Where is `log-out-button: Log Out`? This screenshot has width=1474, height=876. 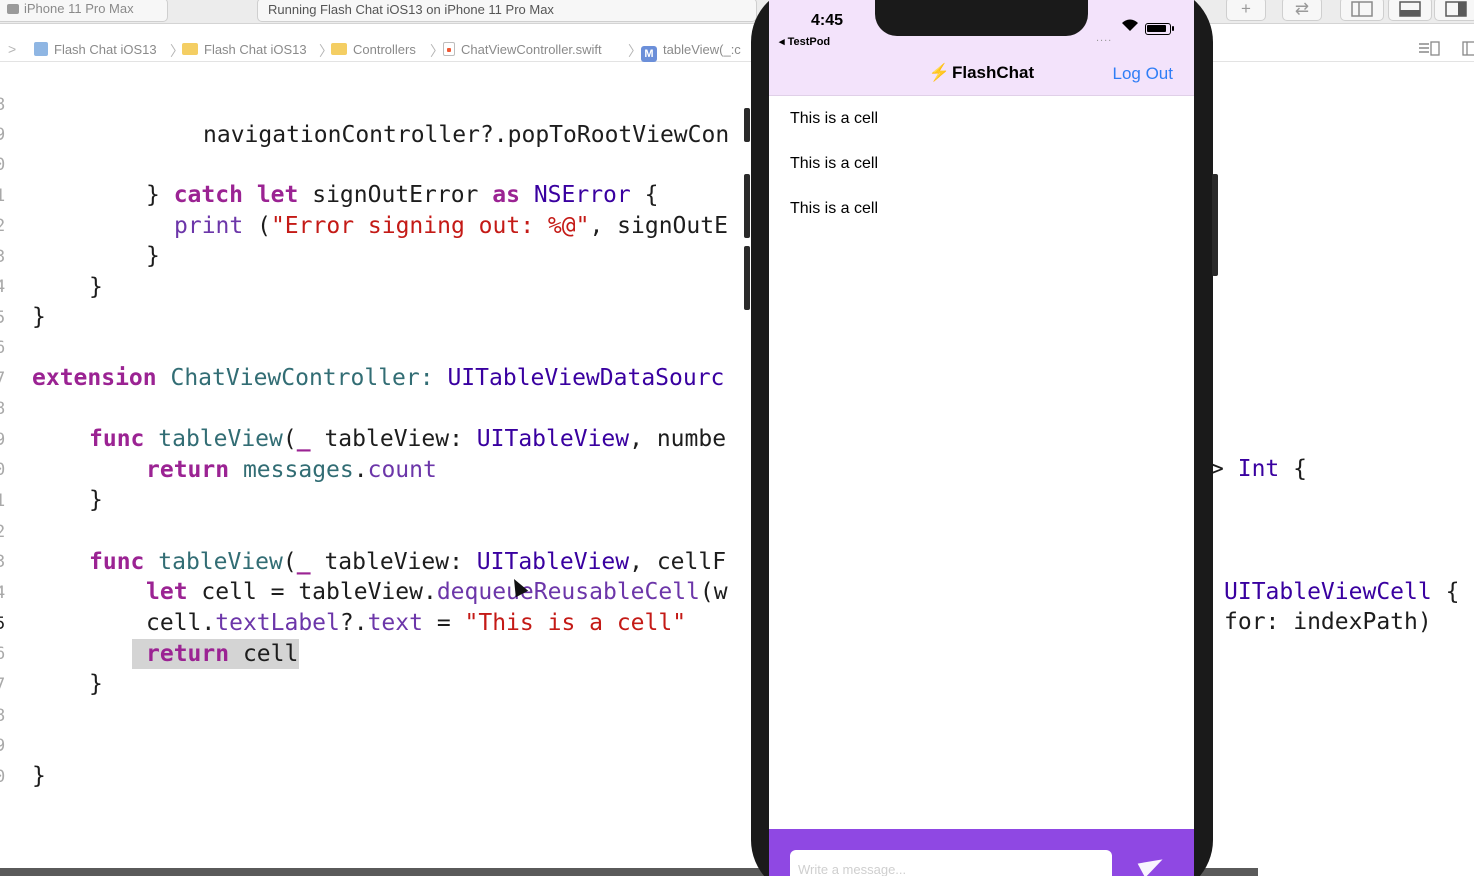 log-out-button: Log Out is located at coordinates (1143, 74).